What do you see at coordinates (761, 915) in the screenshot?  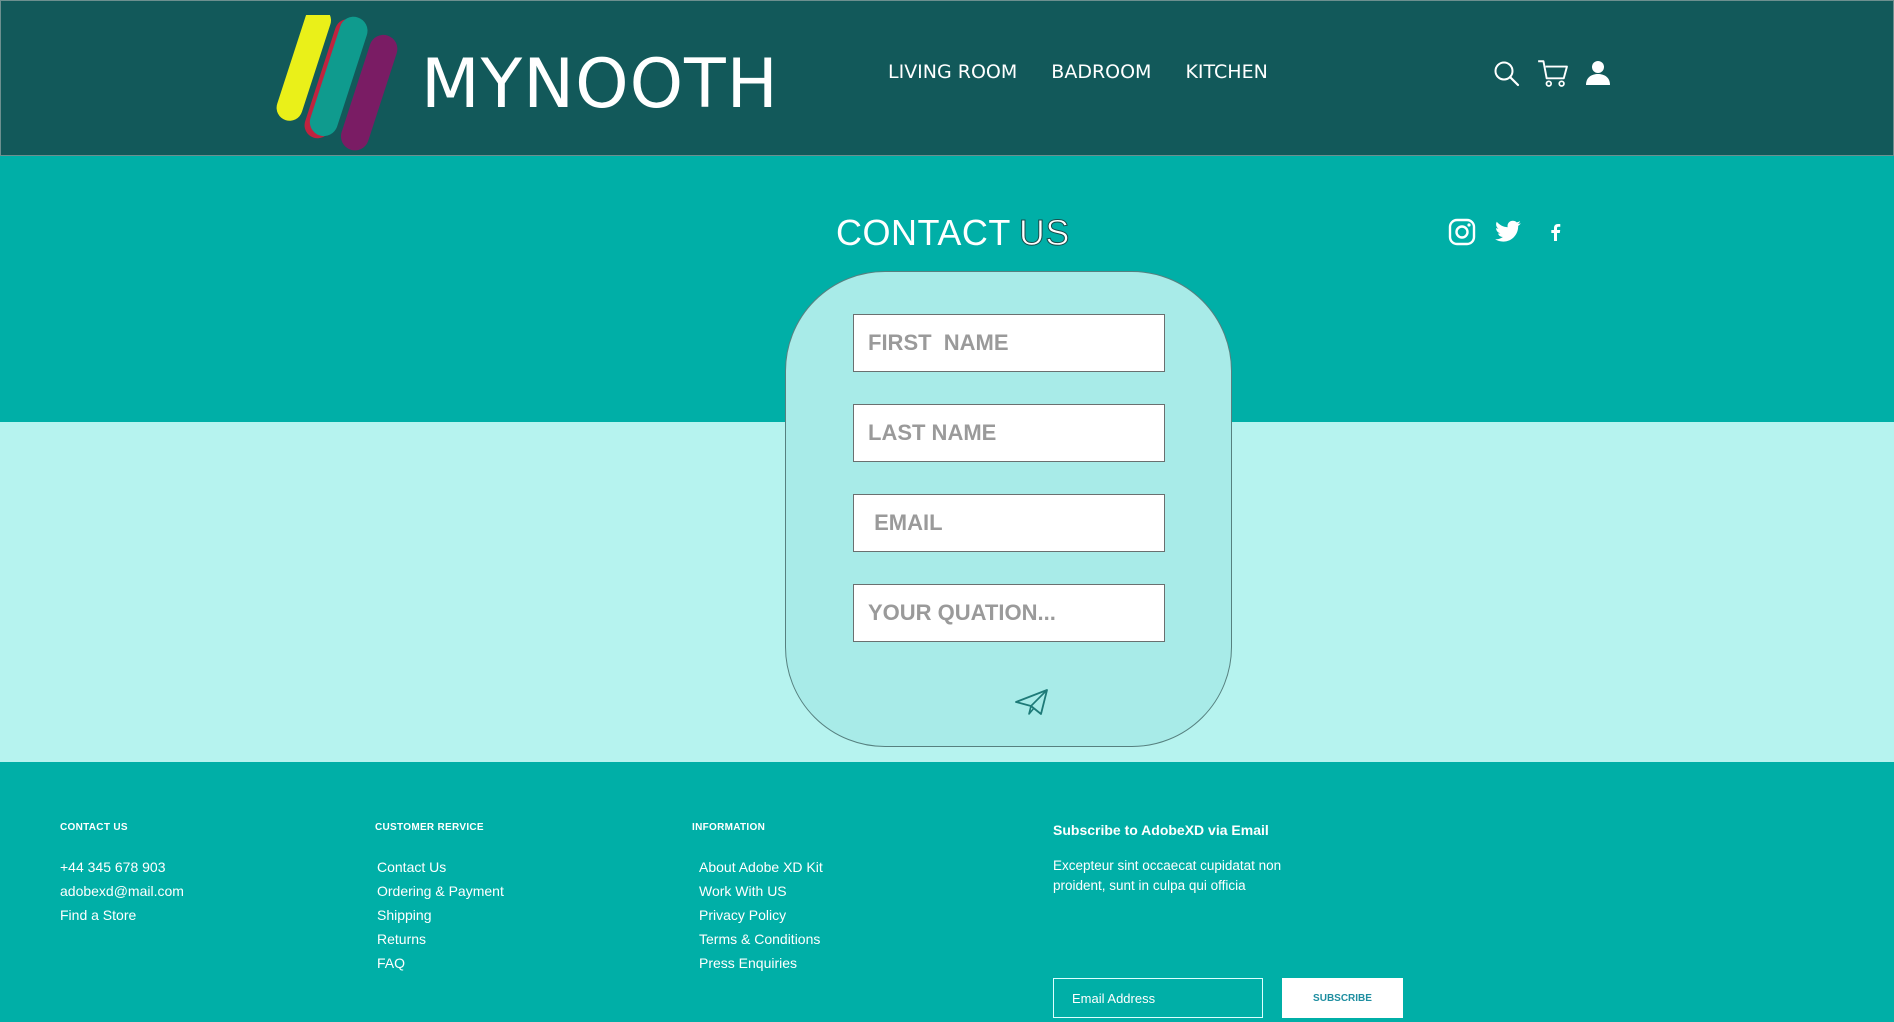 I see `footer-link-privacy: Privacy Policy` at bounding box center [761, 915].